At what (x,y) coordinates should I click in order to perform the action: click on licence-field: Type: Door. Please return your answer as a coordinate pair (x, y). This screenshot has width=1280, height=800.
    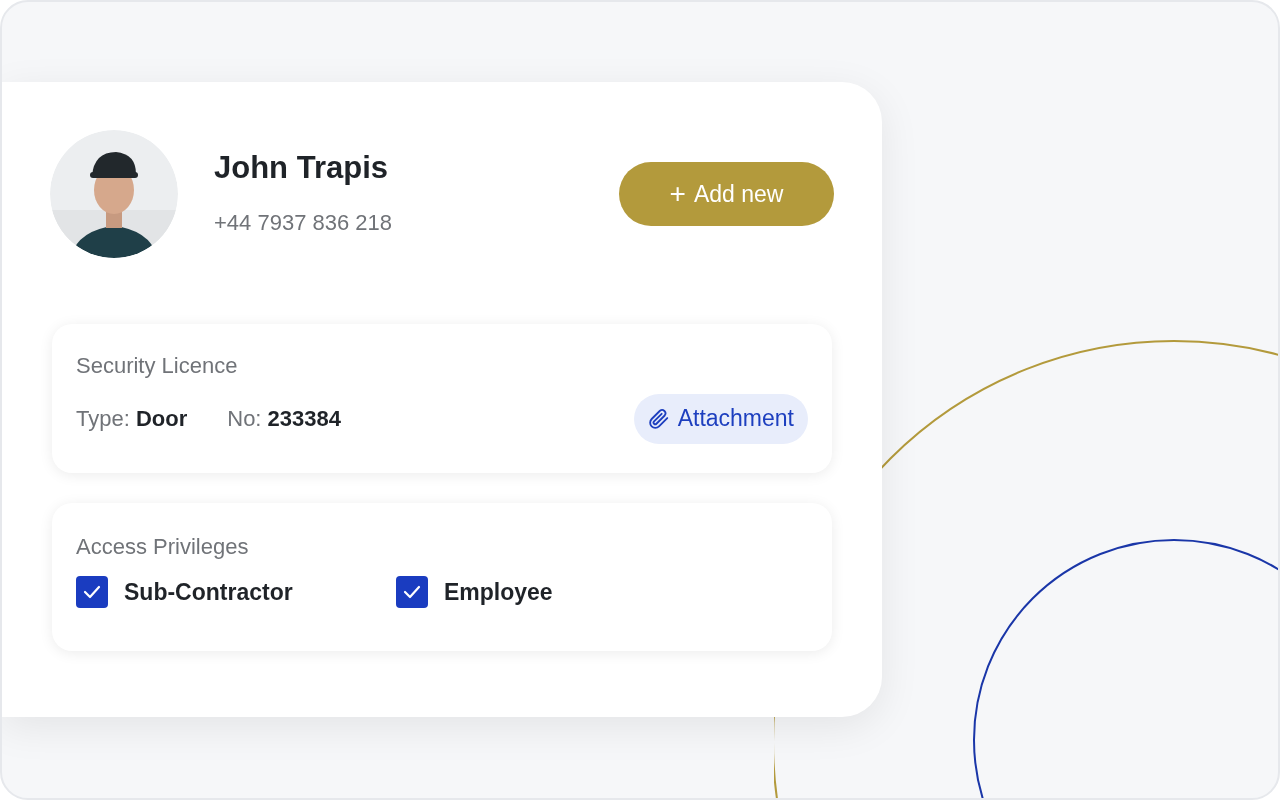
    Looking at the image, I should click on (132, 418).